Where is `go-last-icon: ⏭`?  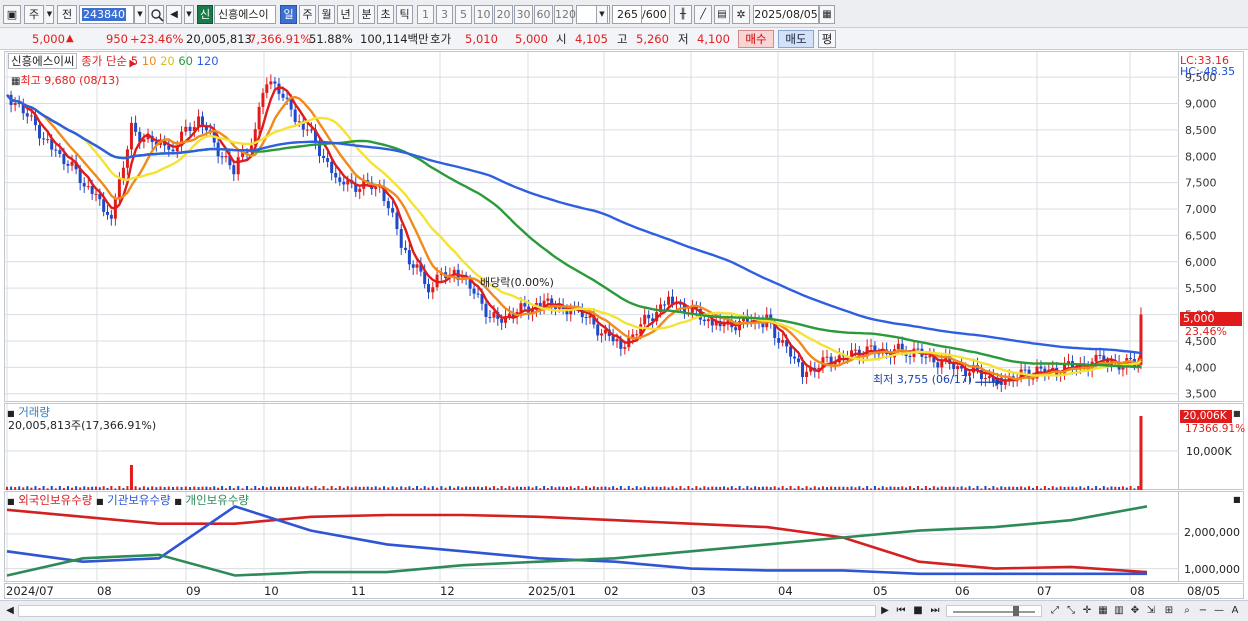 go-last-icon: ⏭ is located at coordinates (935, 611).